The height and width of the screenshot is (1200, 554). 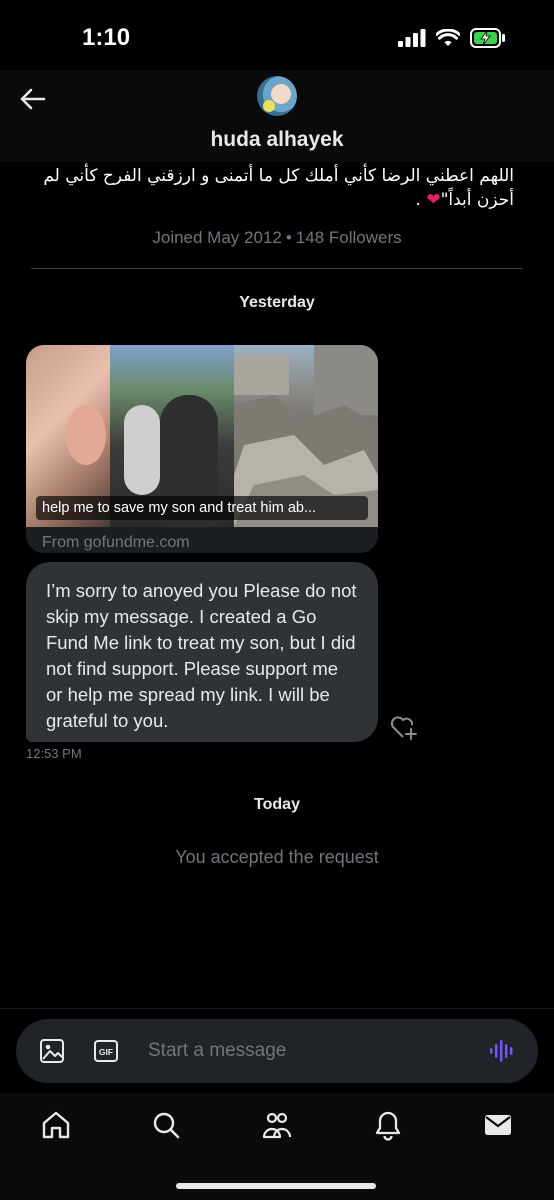 I want to click on wifi-icon, so click(x=448, y=37).